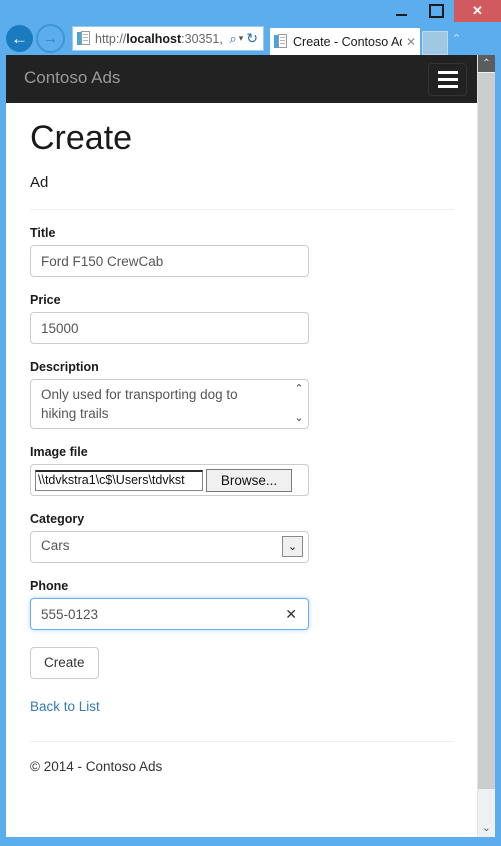 The height and width of the screenshot is (846, 501). Describe the element at coordinates (169, 328) in the screenshot. I see `price-input` at that location.